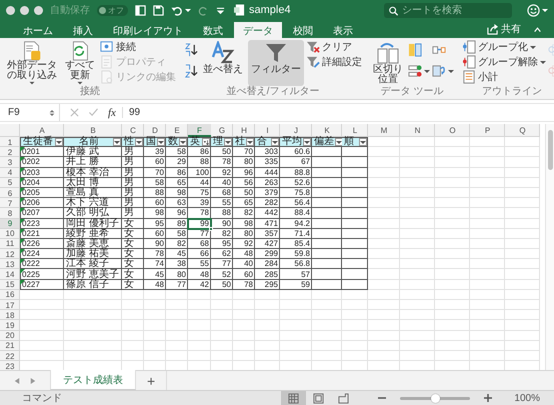 The image size is (554, 405). What do you see at coordinates (504, 77) in the screenshot?
I see `ribbon-button: 小計` at bounding box center [504, 77].